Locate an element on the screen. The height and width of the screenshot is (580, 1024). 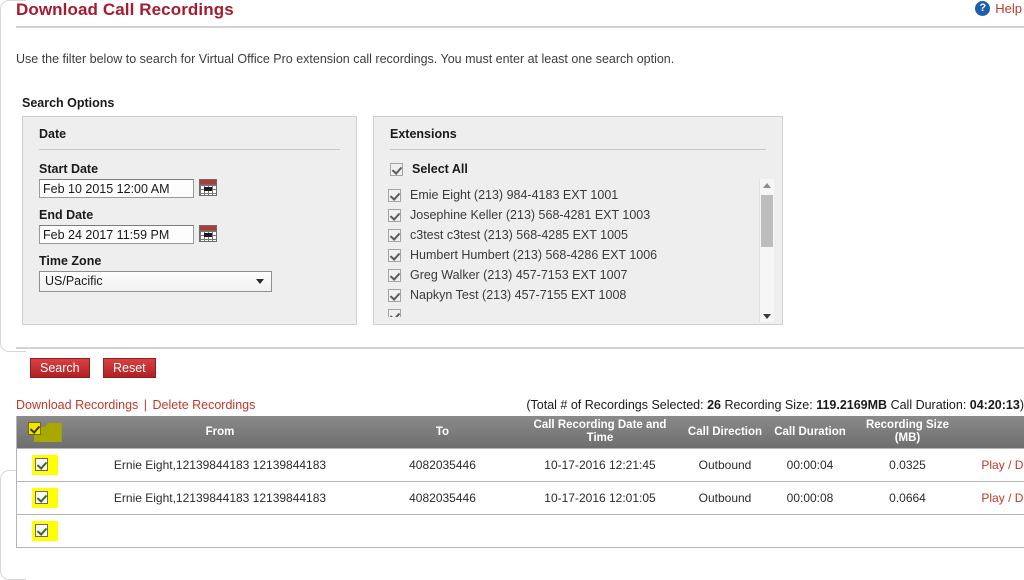
extension-label: Emie Eight (213) 984-4183 EXT 1001 is located at coordinates (514, 195).